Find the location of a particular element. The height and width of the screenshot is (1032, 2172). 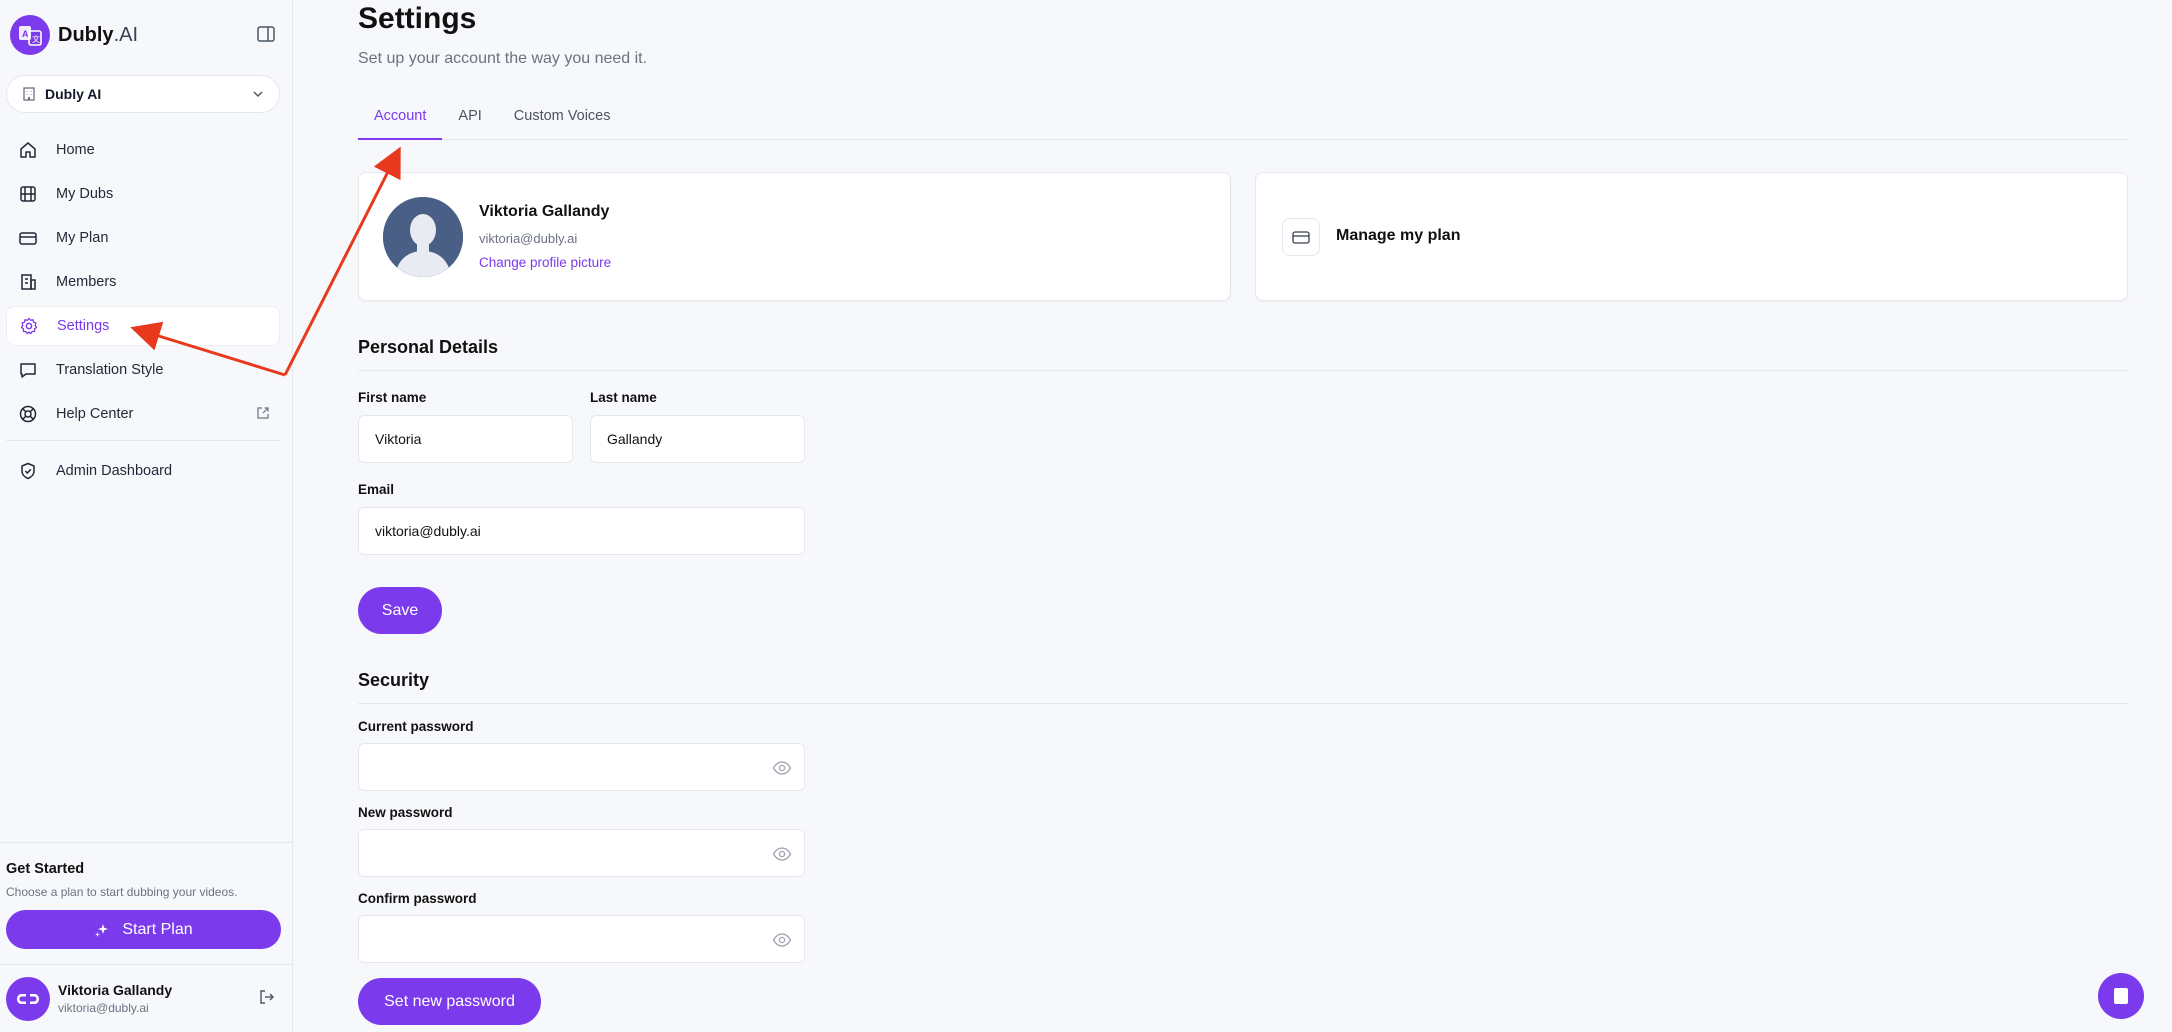

sidebar-item-help-center: Help Center is located at coordinates (143, 414).